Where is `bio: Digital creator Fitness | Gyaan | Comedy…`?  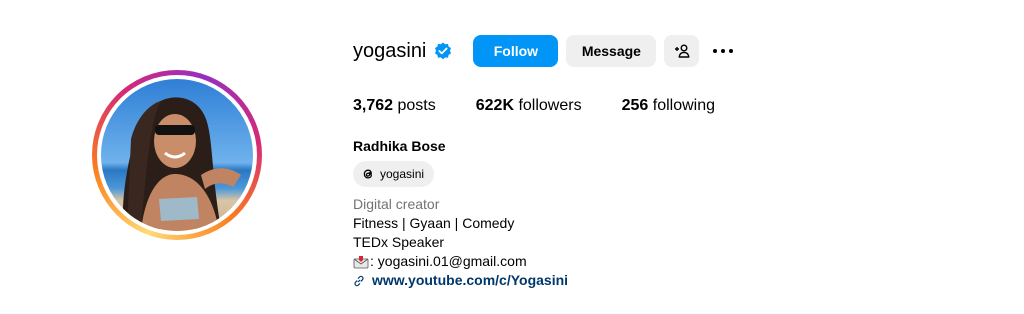 bio: Digital creator Fitness | Gyaan | Comedy… is located at coordinates (460, 242).